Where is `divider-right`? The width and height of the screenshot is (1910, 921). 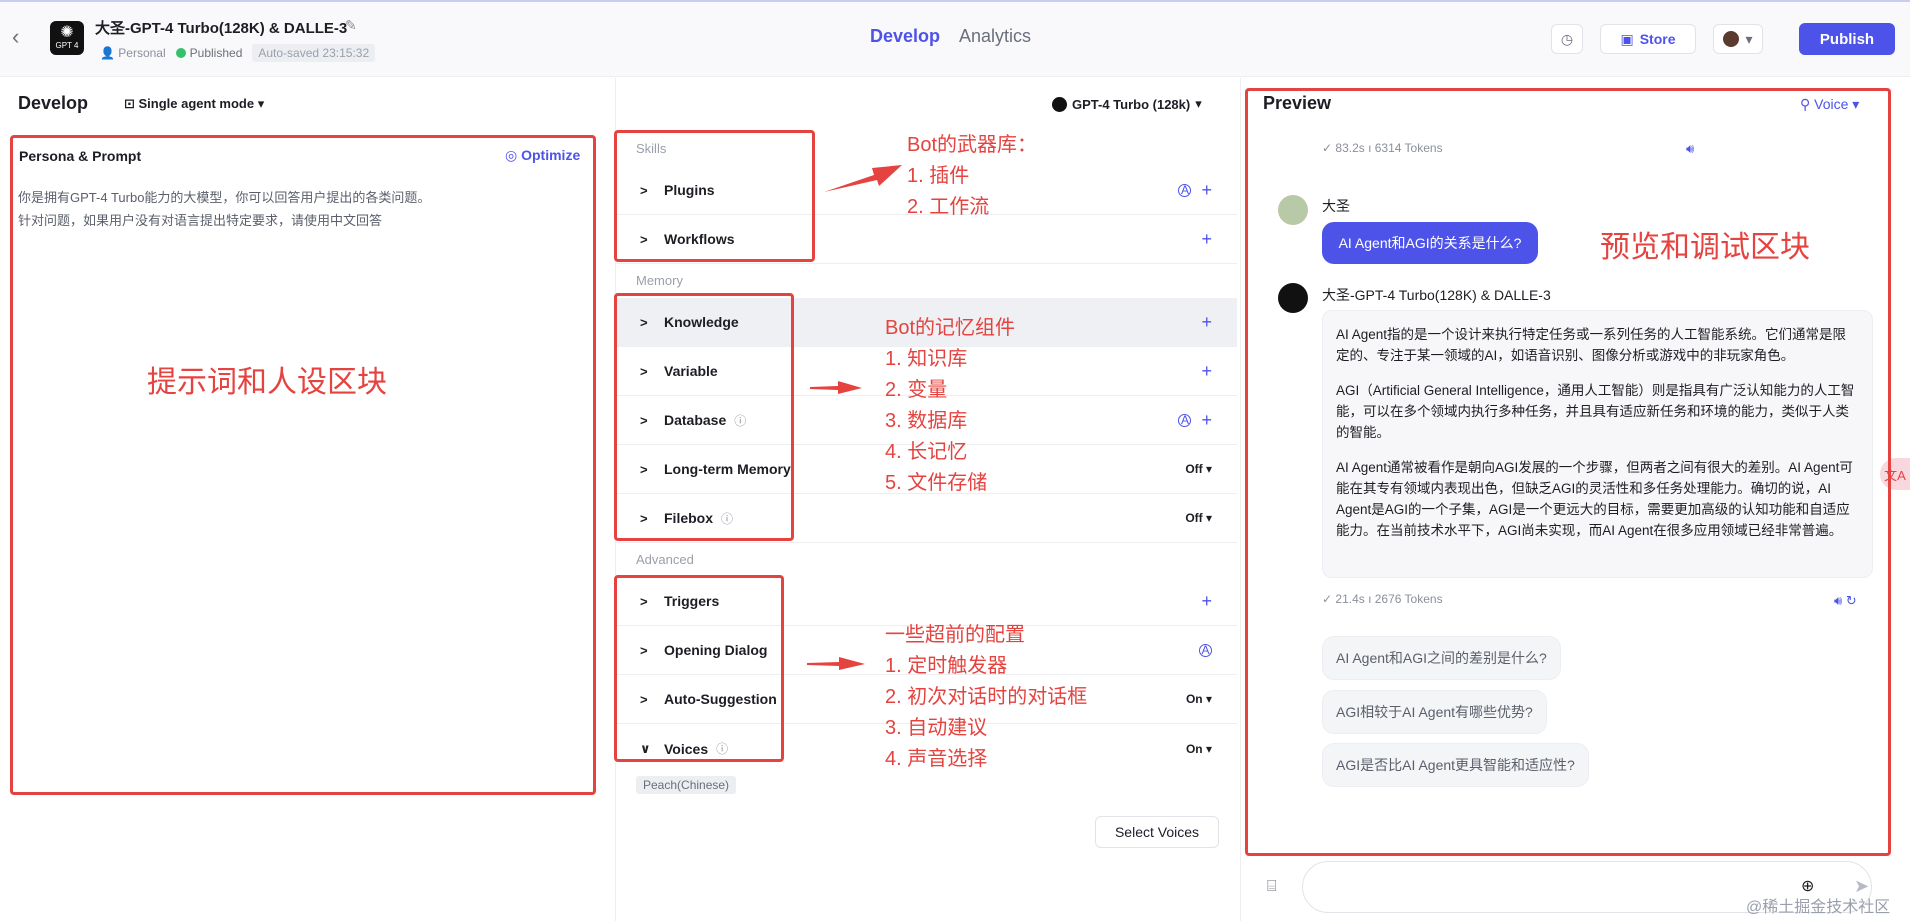
divider-right is located at coordinates (1240, 499).